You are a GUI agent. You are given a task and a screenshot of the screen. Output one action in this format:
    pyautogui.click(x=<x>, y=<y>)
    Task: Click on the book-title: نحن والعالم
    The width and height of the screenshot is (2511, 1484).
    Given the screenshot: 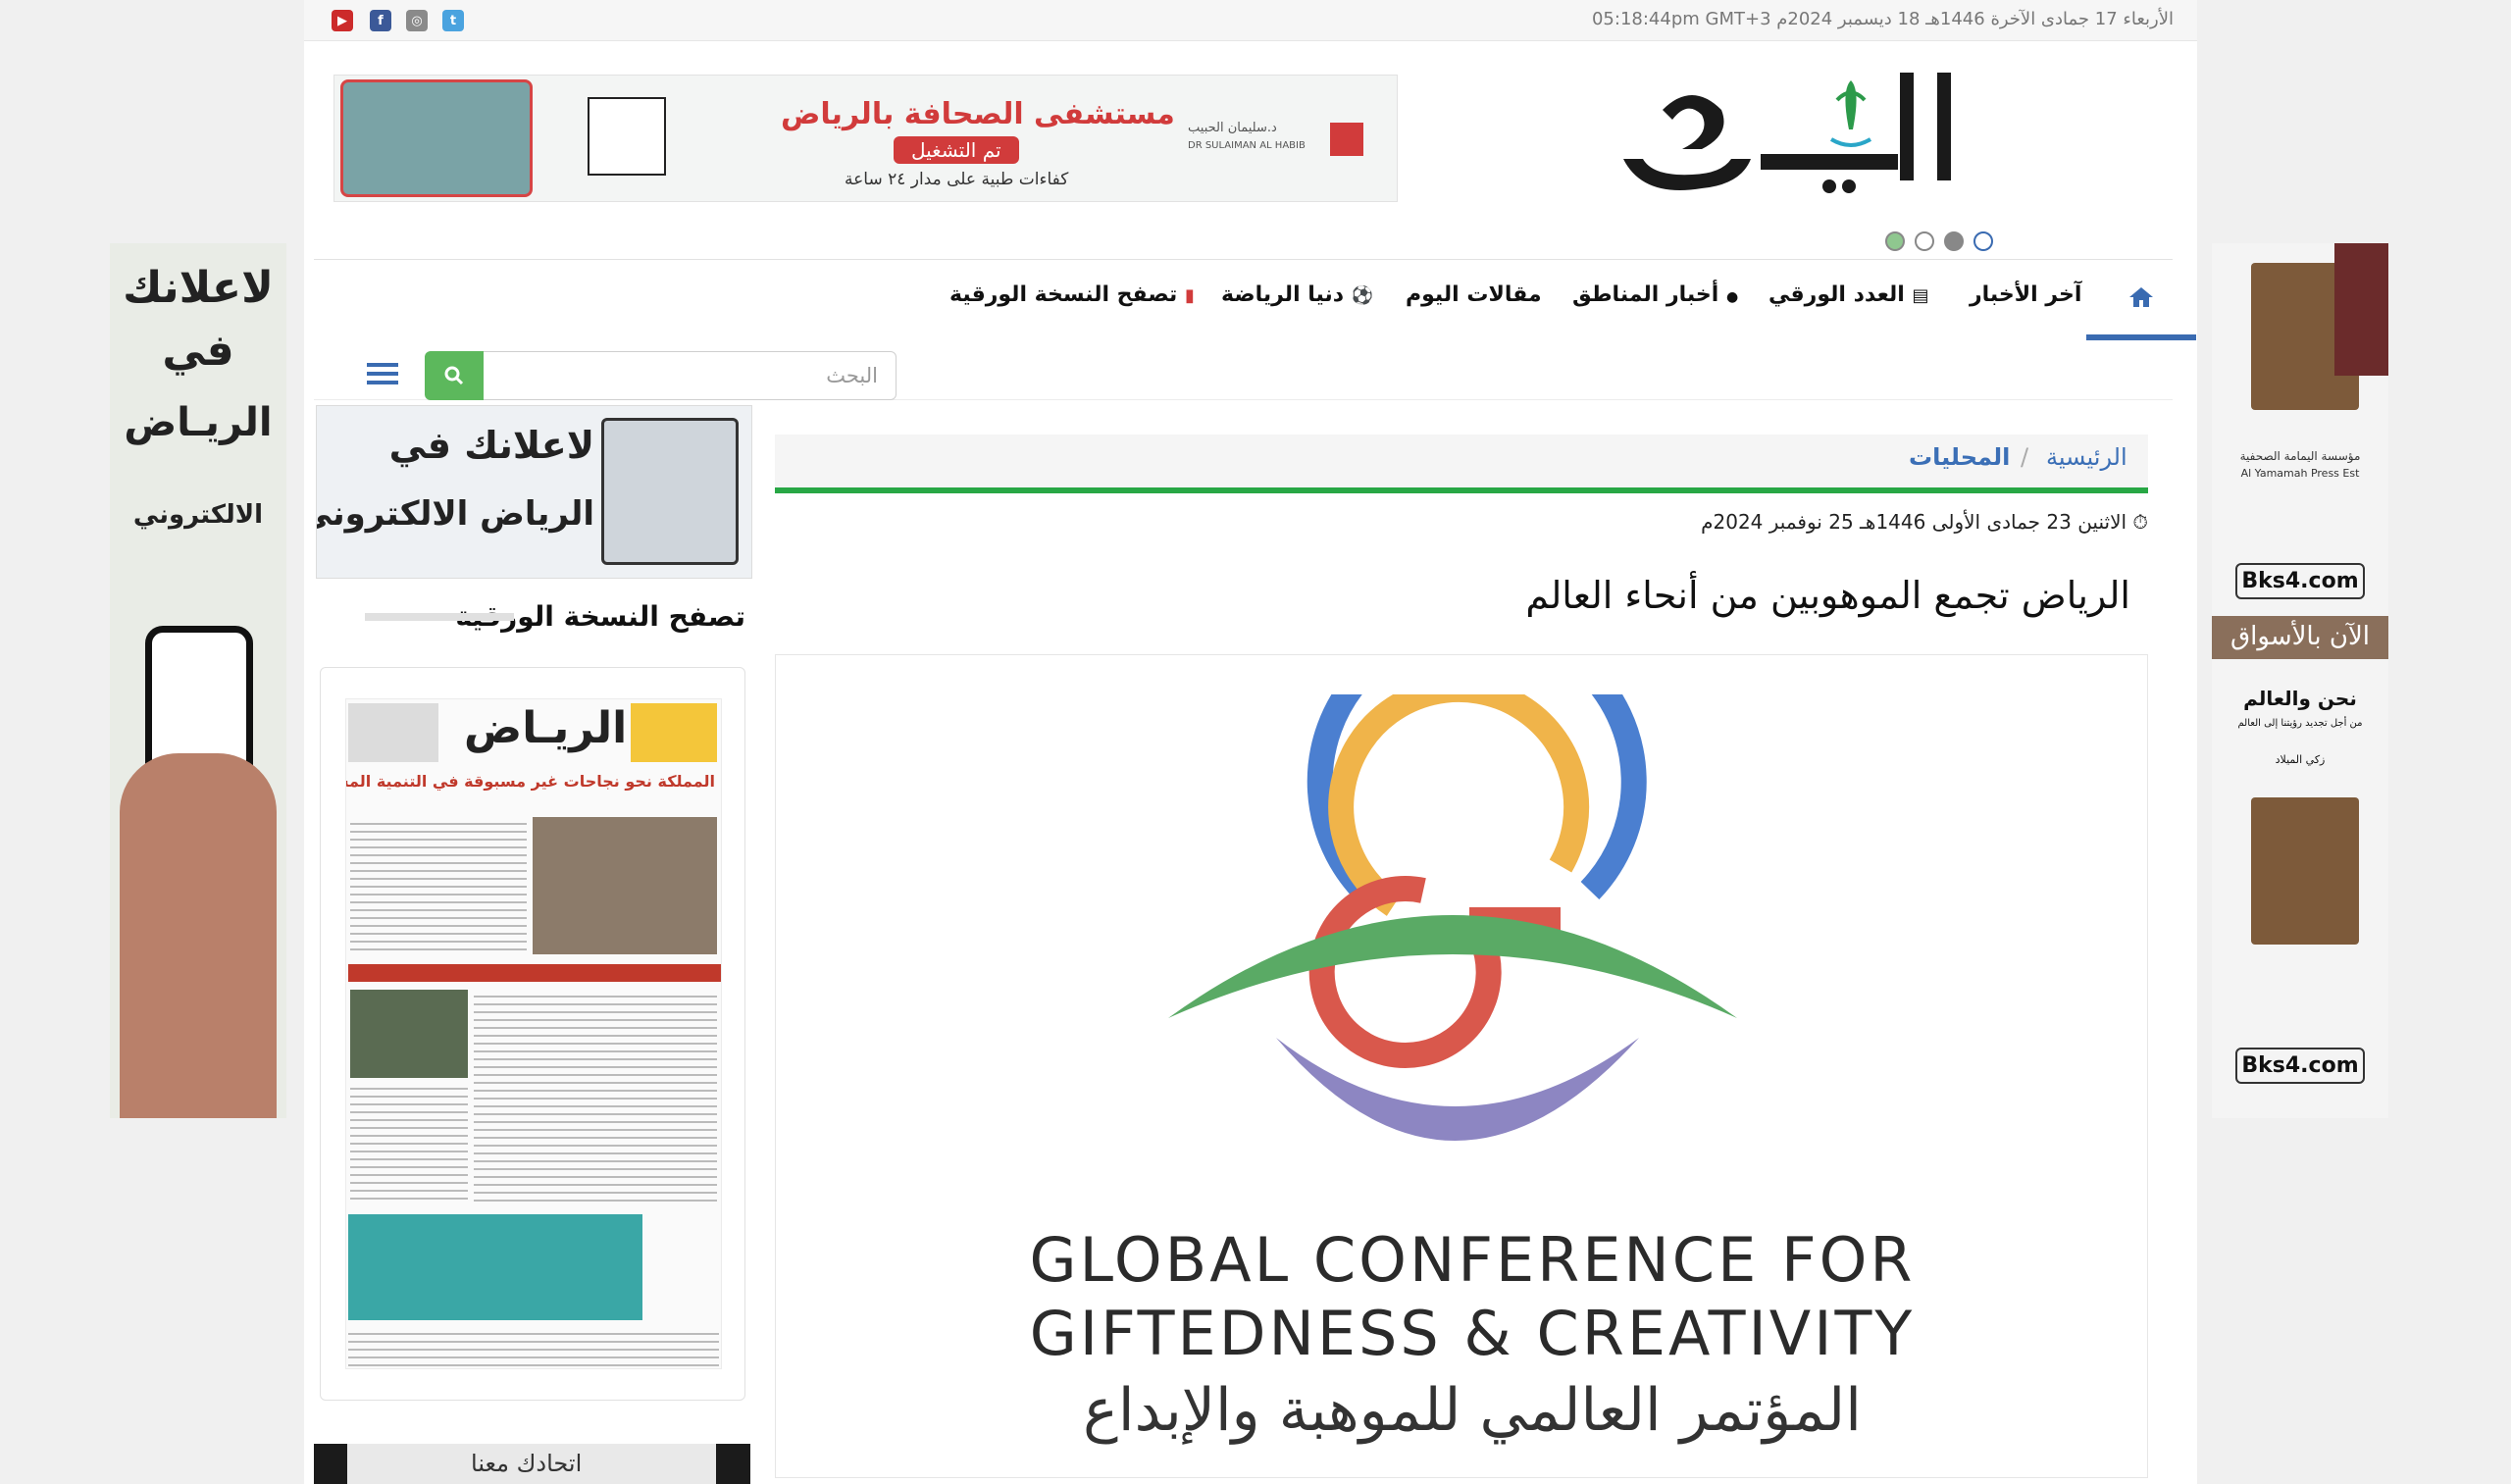 What is the action you would take?
    pyautogui.click(x=2300, y=698)
    